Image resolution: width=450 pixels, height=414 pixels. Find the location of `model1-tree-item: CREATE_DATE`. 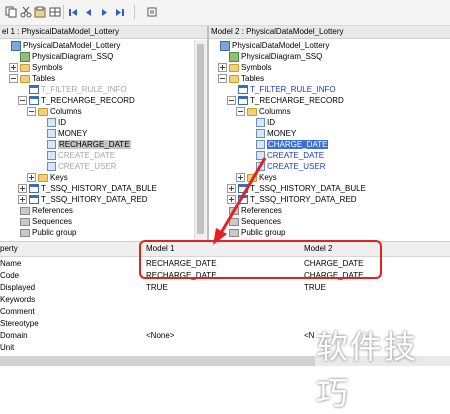

model1-tree-item: CREATE_DATE is located at coordinates (81, 155).